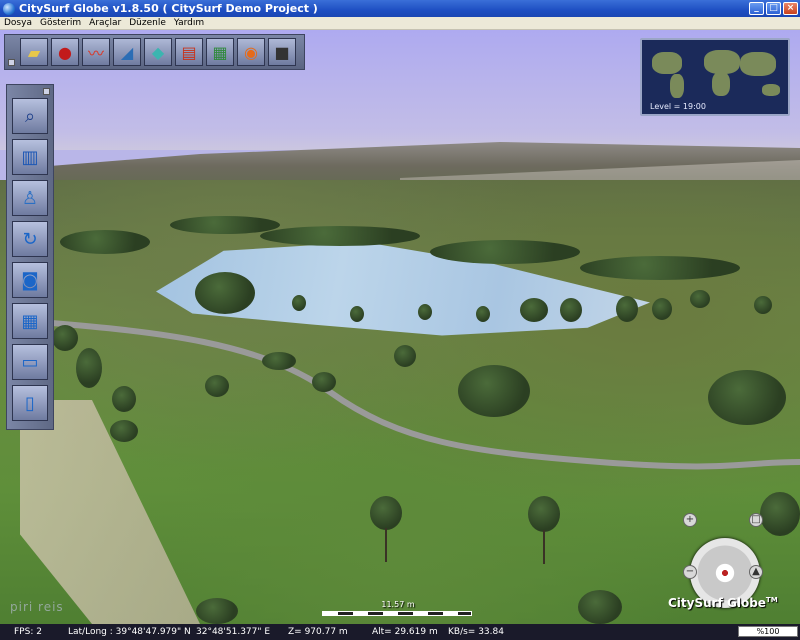  I want to click on printer-icon: ▭, so click(30, 362).